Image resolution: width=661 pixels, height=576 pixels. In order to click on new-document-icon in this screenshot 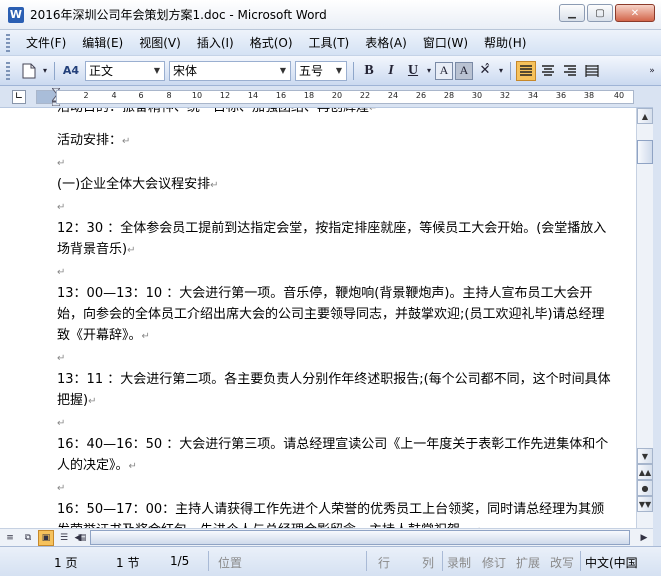, I will do `click(29, 71)`.